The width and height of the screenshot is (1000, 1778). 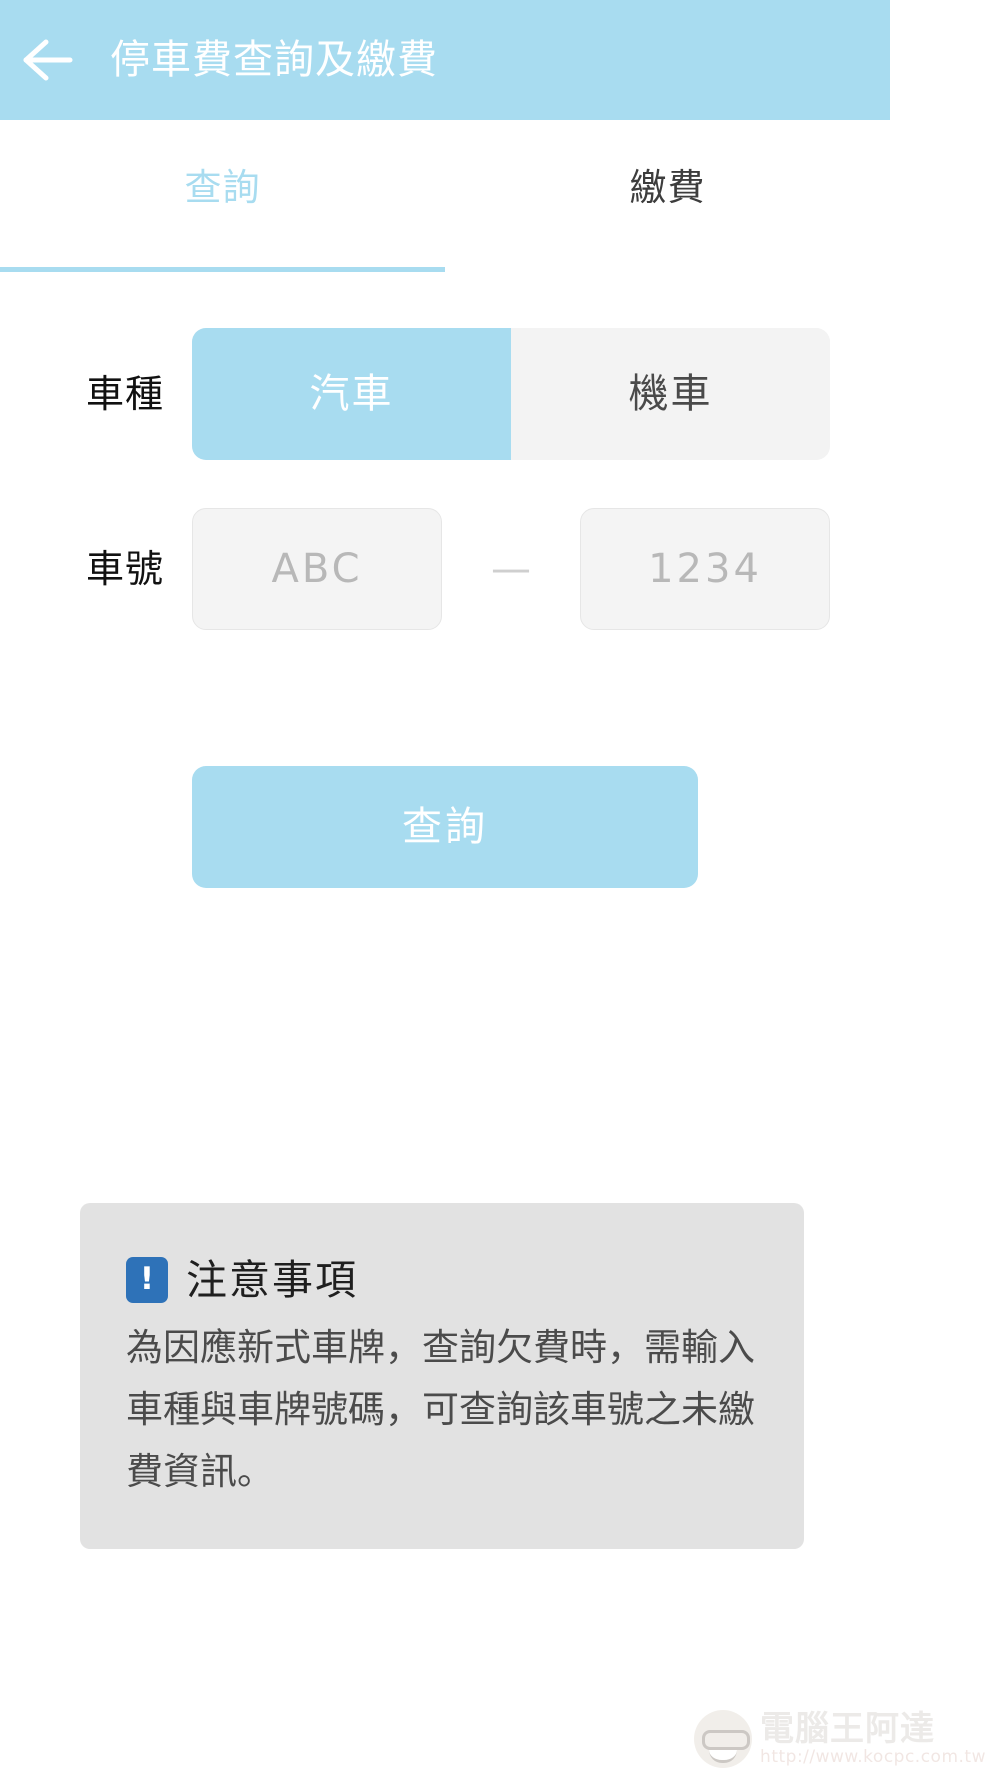 I want to click on submit-row: 查詢, so click(x=445, y=827).